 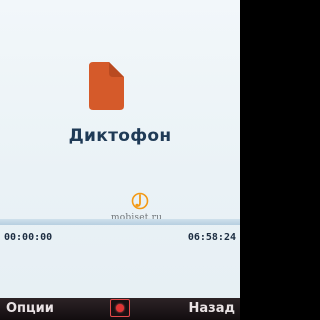 What do you see at coordinates (106, 86) in the screenshot?
I see `voice-recorder-icon` at bounding box center [106, 86].